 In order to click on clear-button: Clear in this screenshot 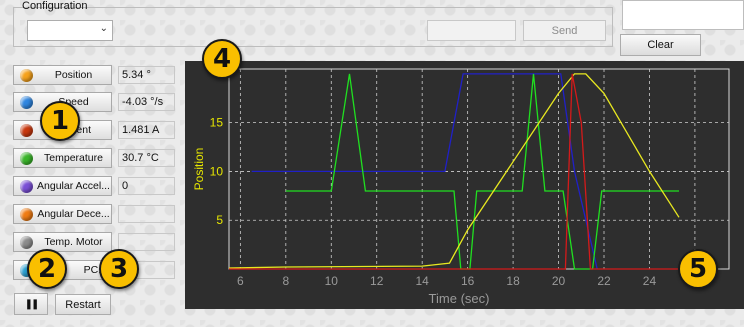, I will do `click(660, 45)`.